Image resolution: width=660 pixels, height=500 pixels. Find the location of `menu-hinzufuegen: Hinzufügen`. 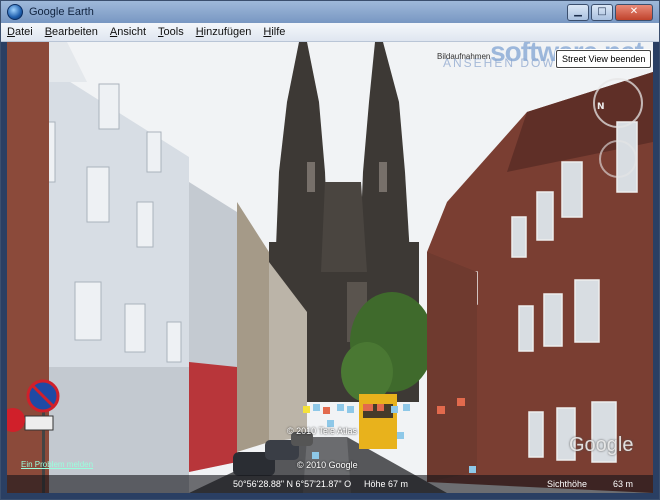

menu-hinzufuegen: Hinzufügen is located at coordinates (224, 32).